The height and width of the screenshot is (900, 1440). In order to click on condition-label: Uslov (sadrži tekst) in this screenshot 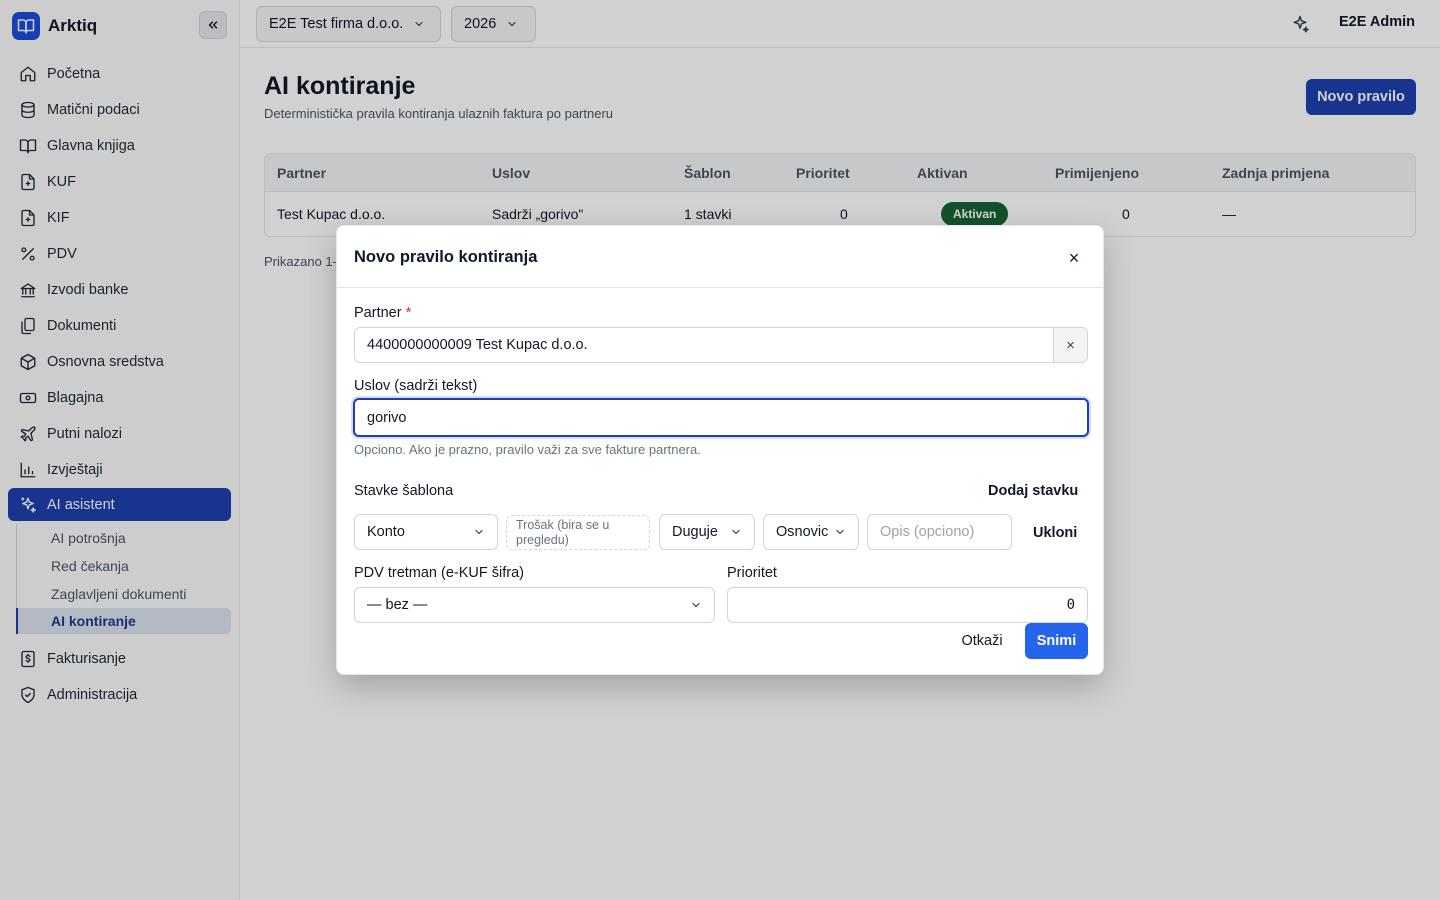, I will do `click(416, 386)`.